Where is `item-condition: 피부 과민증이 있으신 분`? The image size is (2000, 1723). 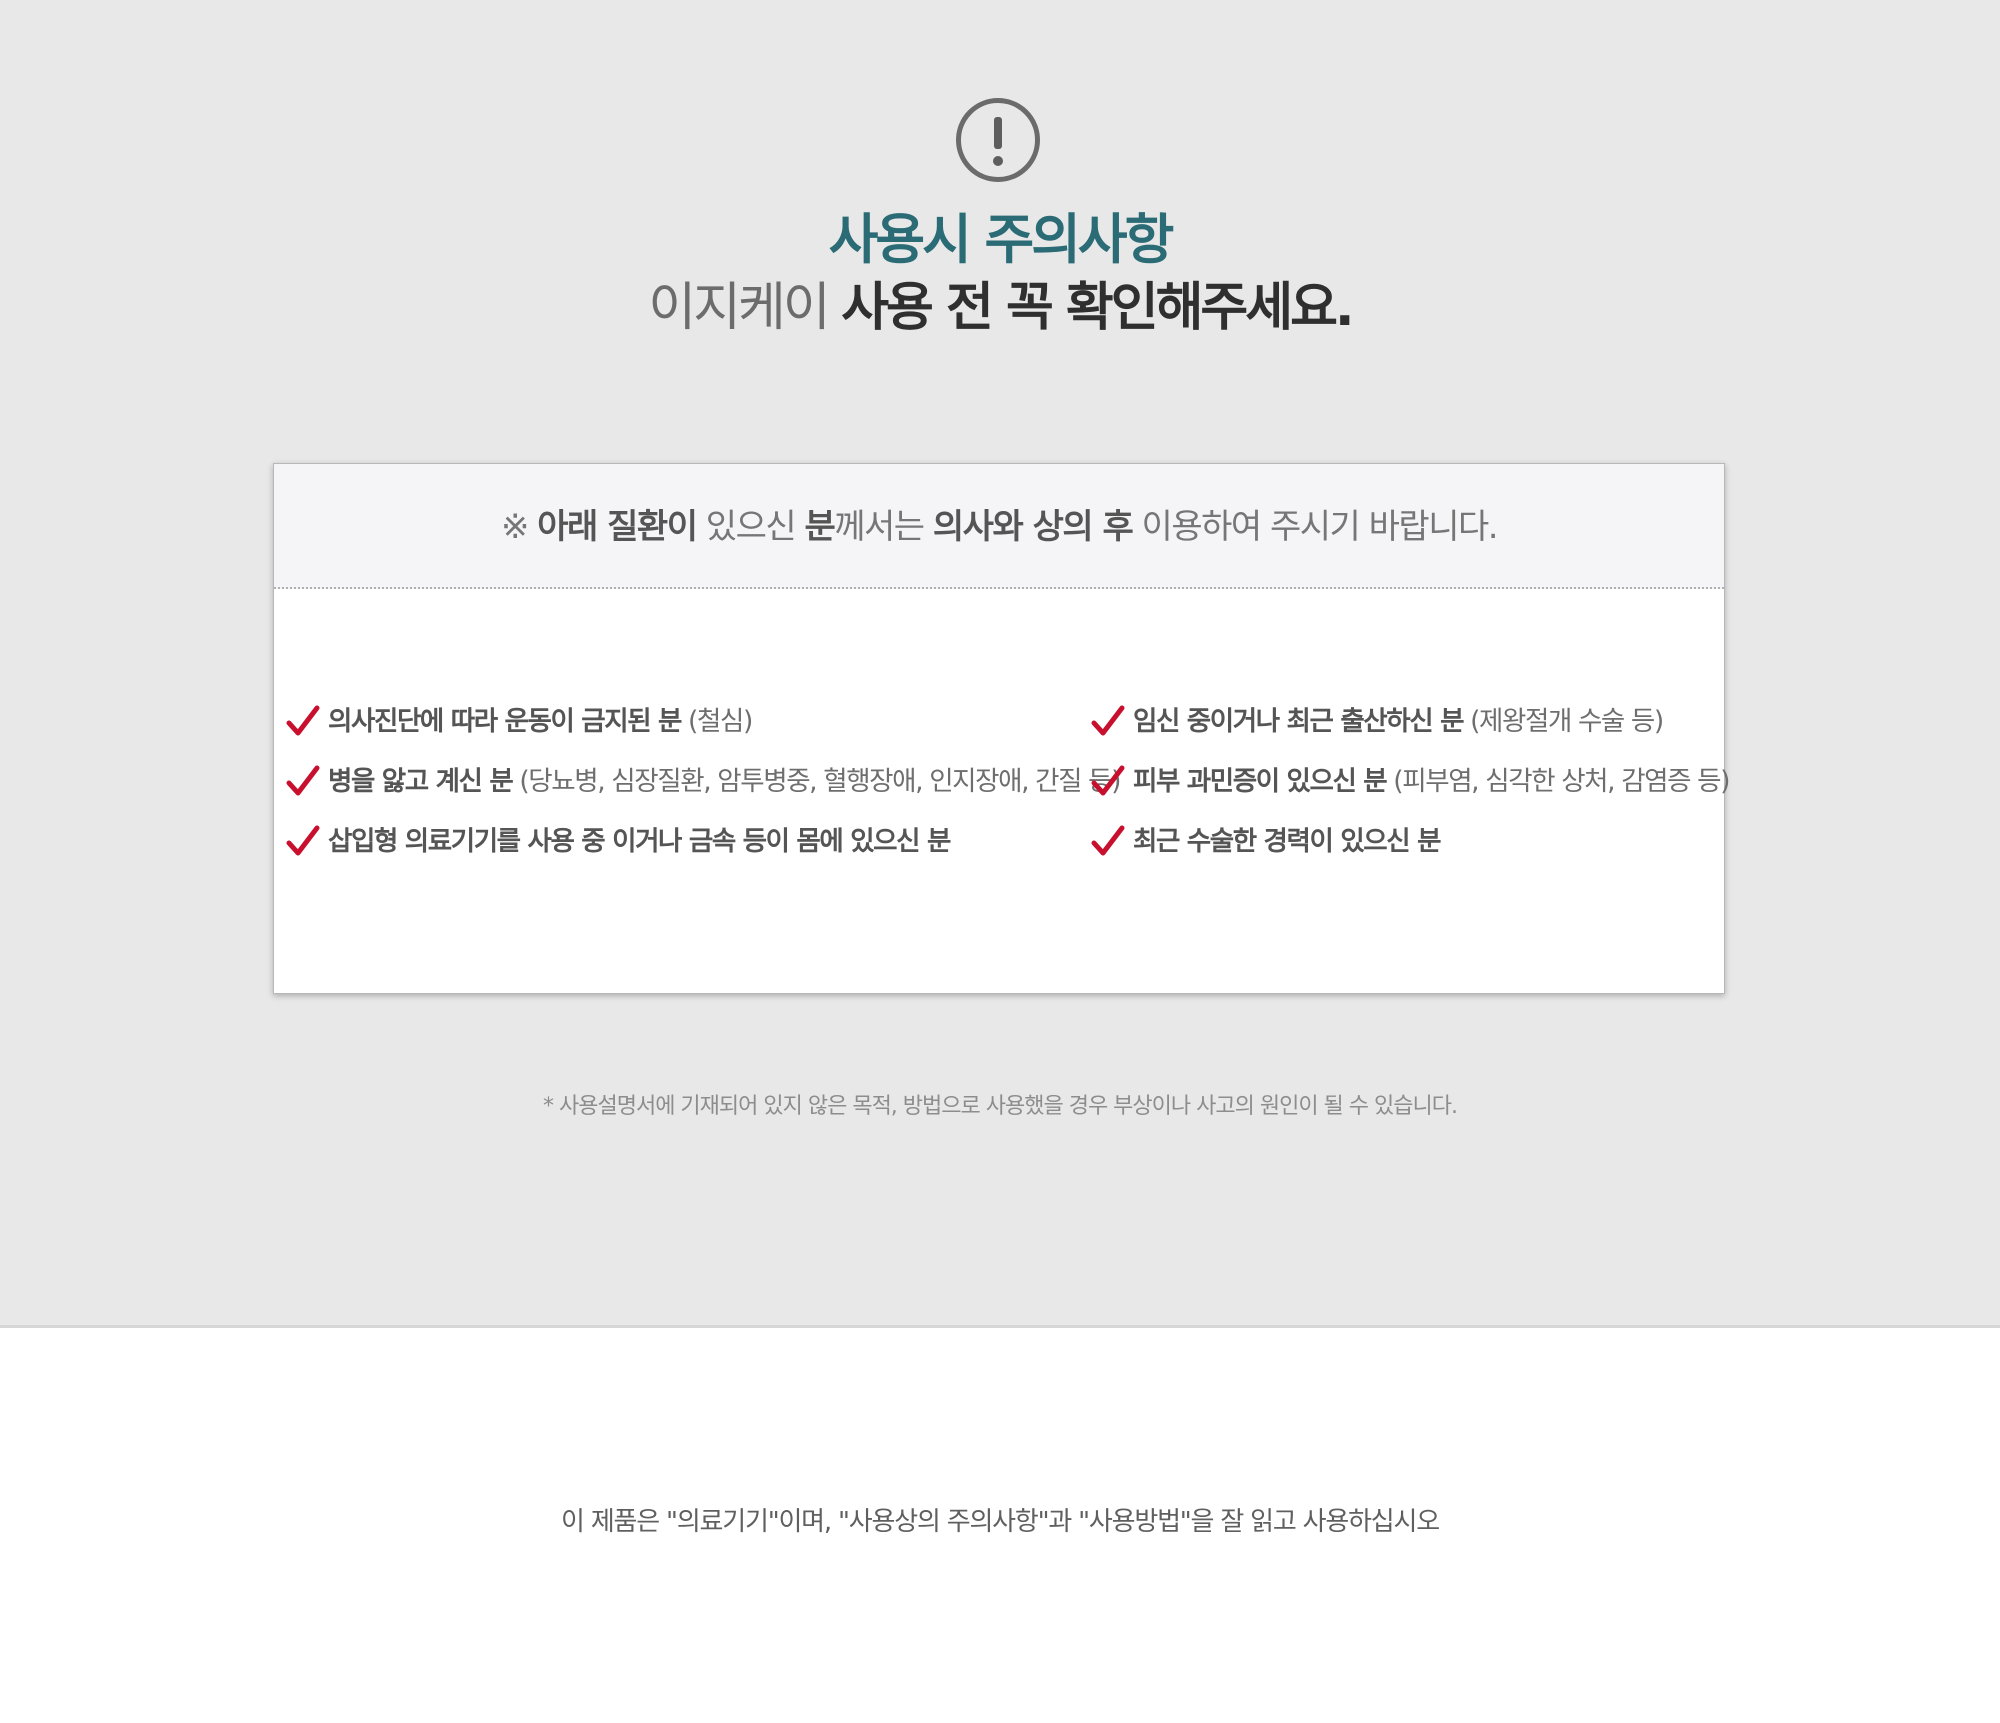
item-condition: 피부 과민증이 있으신 분 is located at coordinates (1260, 781).